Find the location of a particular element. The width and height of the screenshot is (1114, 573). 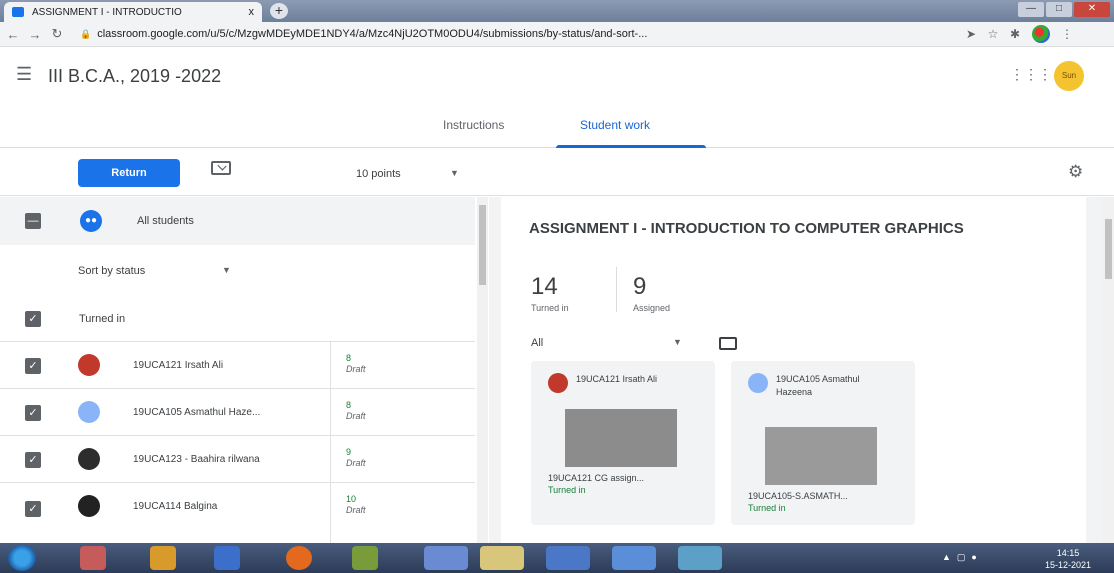

clock-time: 14:15 is located at coordinates (1068, 553).